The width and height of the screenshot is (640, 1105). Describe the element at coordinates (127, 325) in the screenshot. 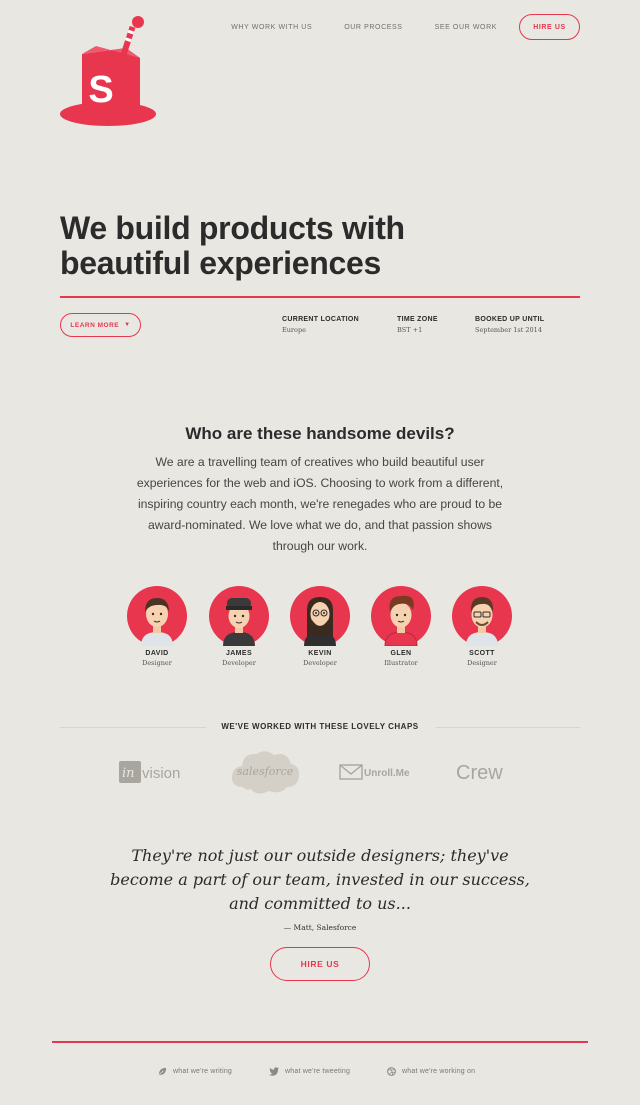

I see `caret-down-icon: ▼` at that location.